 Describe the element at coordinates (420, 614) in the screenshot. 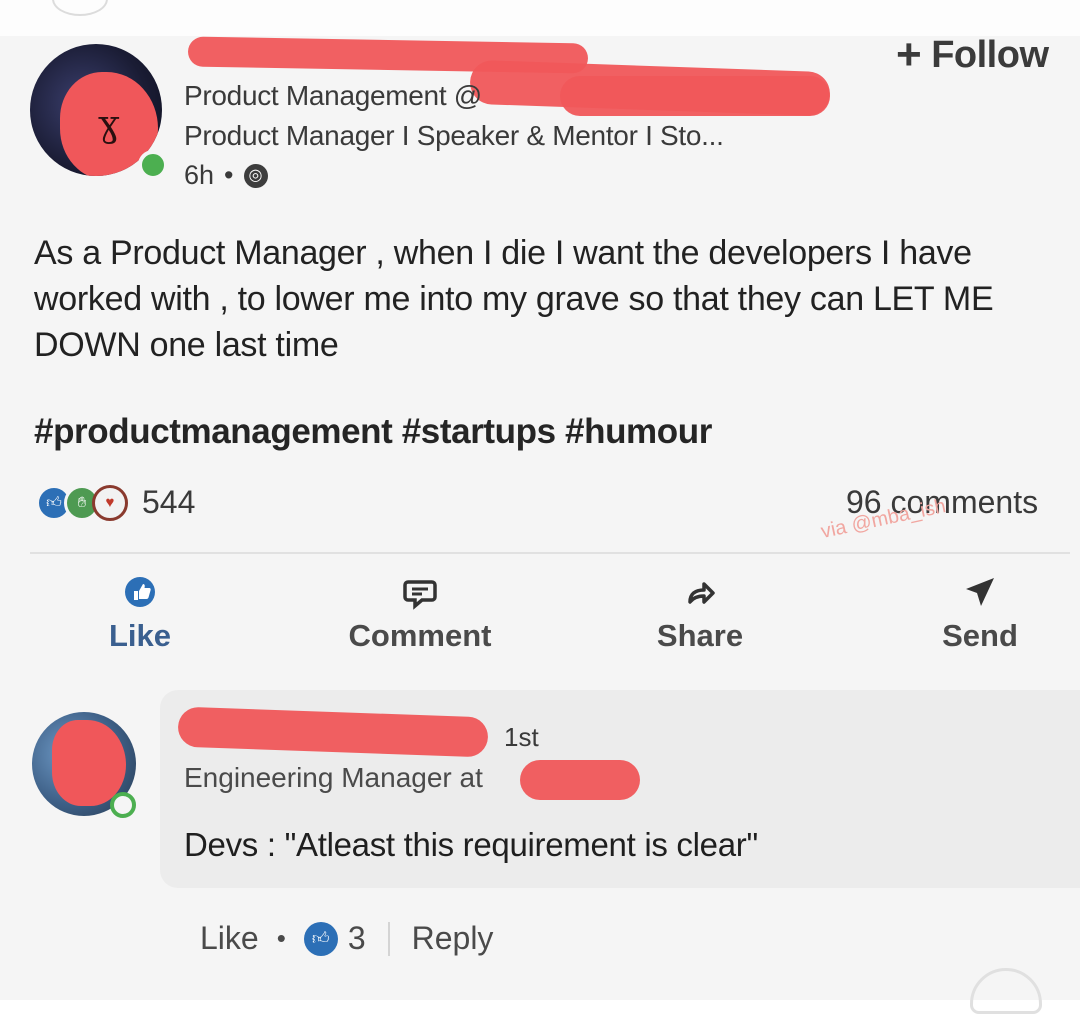

I see `comment-button: Comment` at that location.